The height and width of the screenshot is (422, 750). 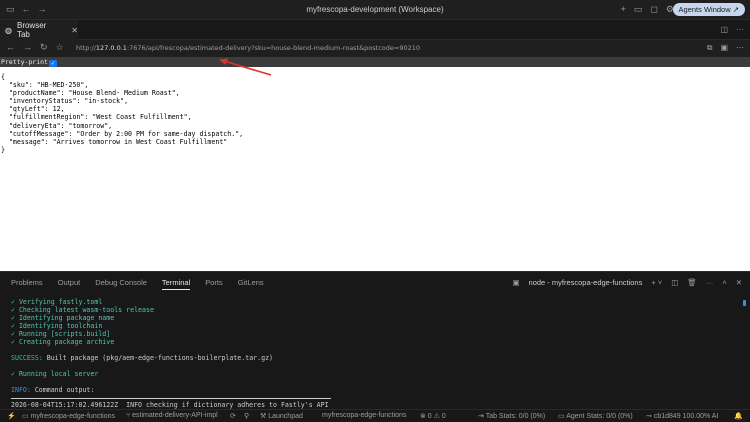 What do you see at coordinates (3, 77) in the screenshot?
I see `json-line: {` at bounding box center [3, 77].